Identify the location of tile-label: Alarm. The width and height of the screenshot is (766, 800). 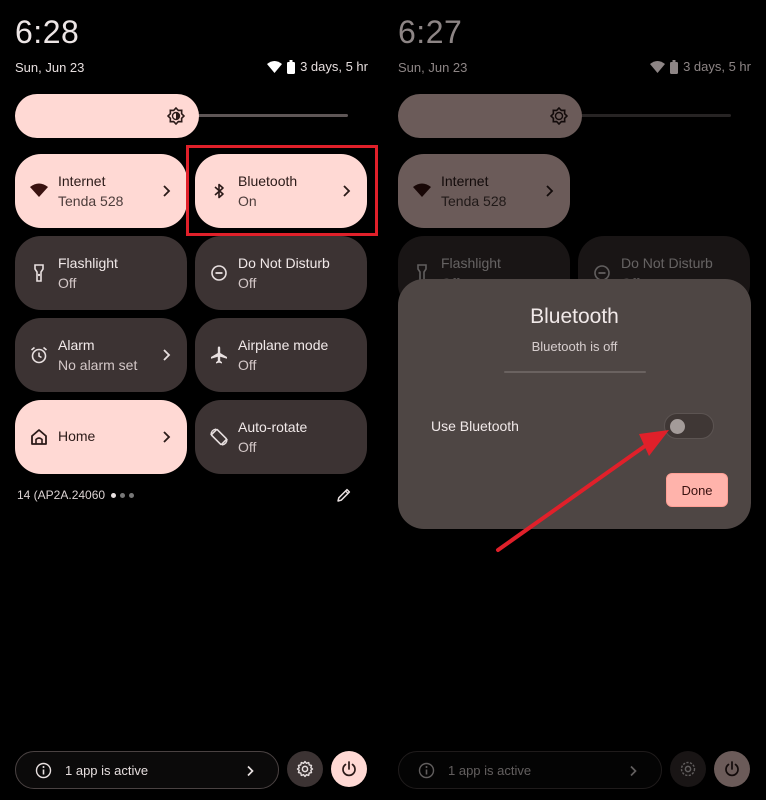
(76, 345).